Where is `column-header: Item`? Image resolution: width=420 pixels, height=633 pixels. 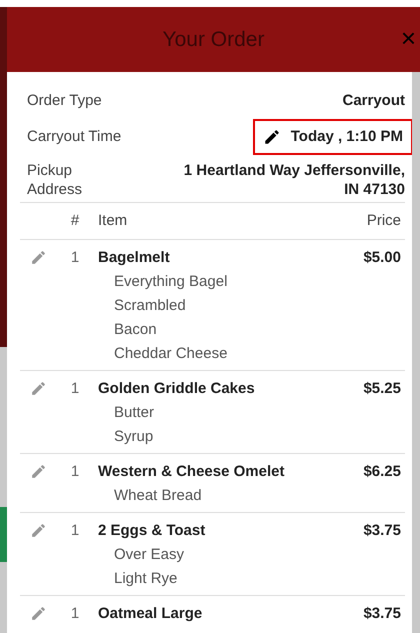
column-header: Item is located at coordinates (113, 220).